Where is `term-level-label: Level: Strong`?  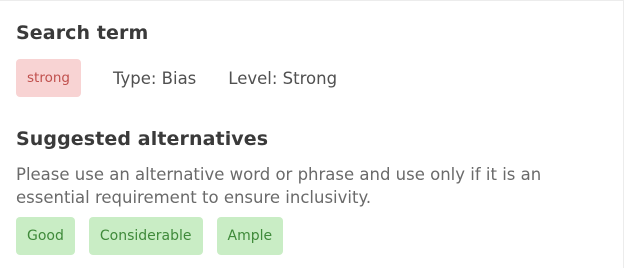
term-level-label: Level: Strong is located at coordinates (283, 78).